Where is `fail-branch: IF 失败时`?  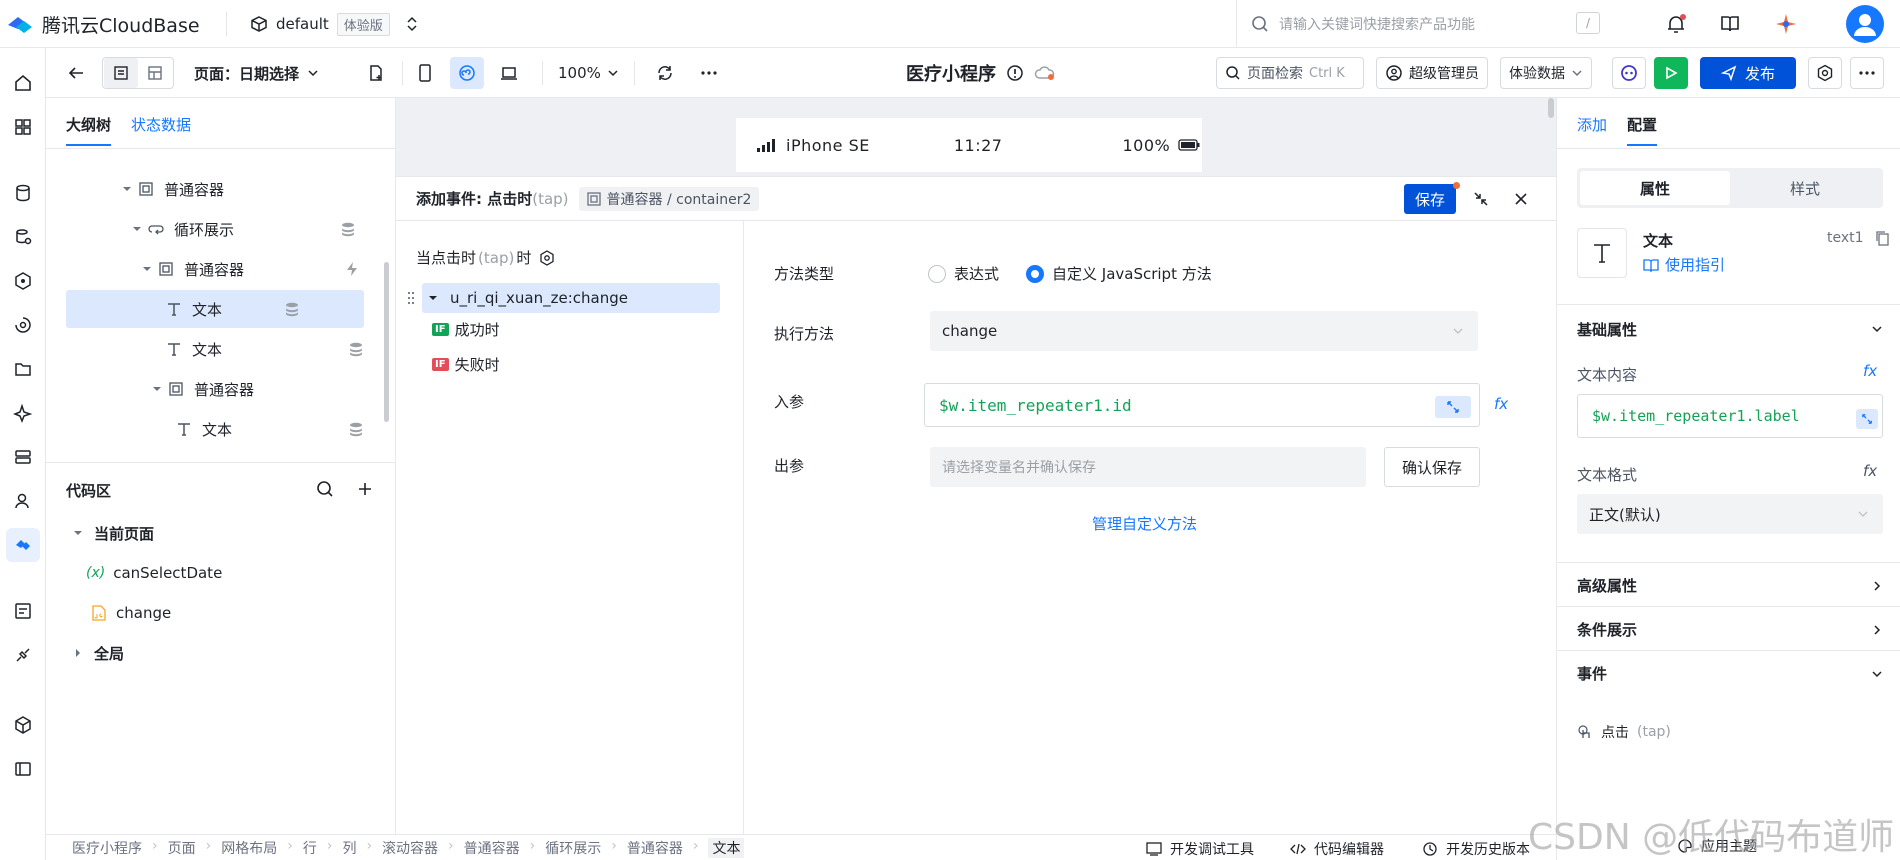 fail-branch: IF 失败时 is located at coordinates (466, 364).